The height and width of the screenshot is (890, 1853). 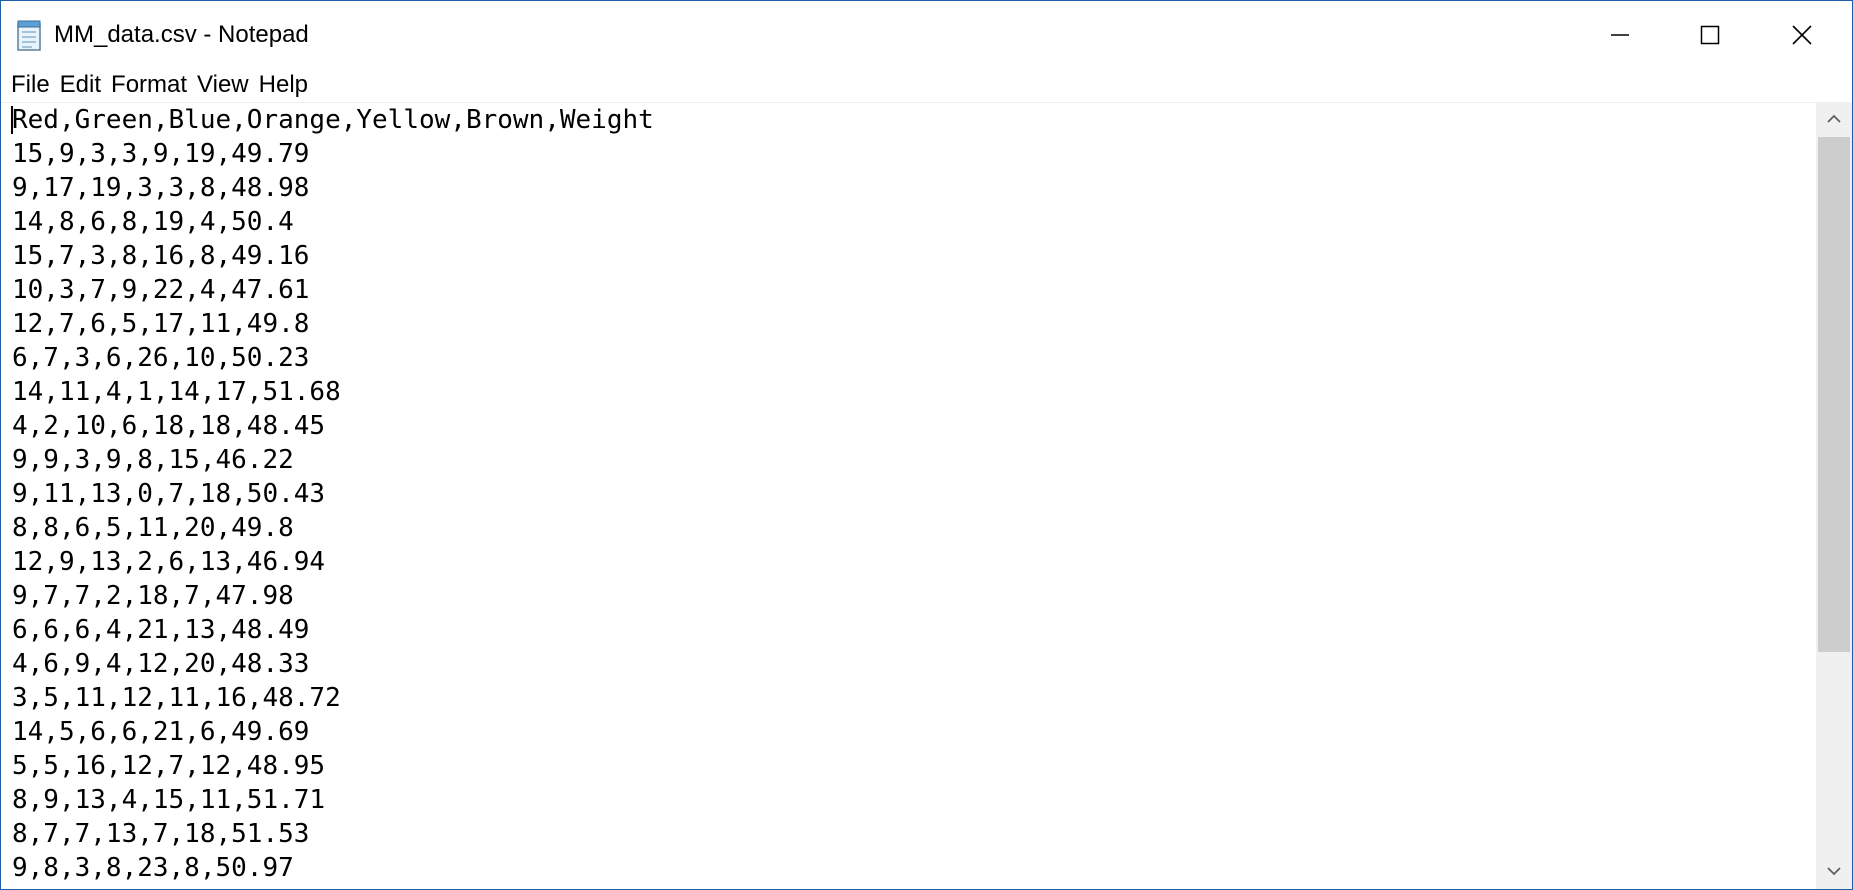 I want to click on vertical-scrollbar, so click(x=1834, y=496).